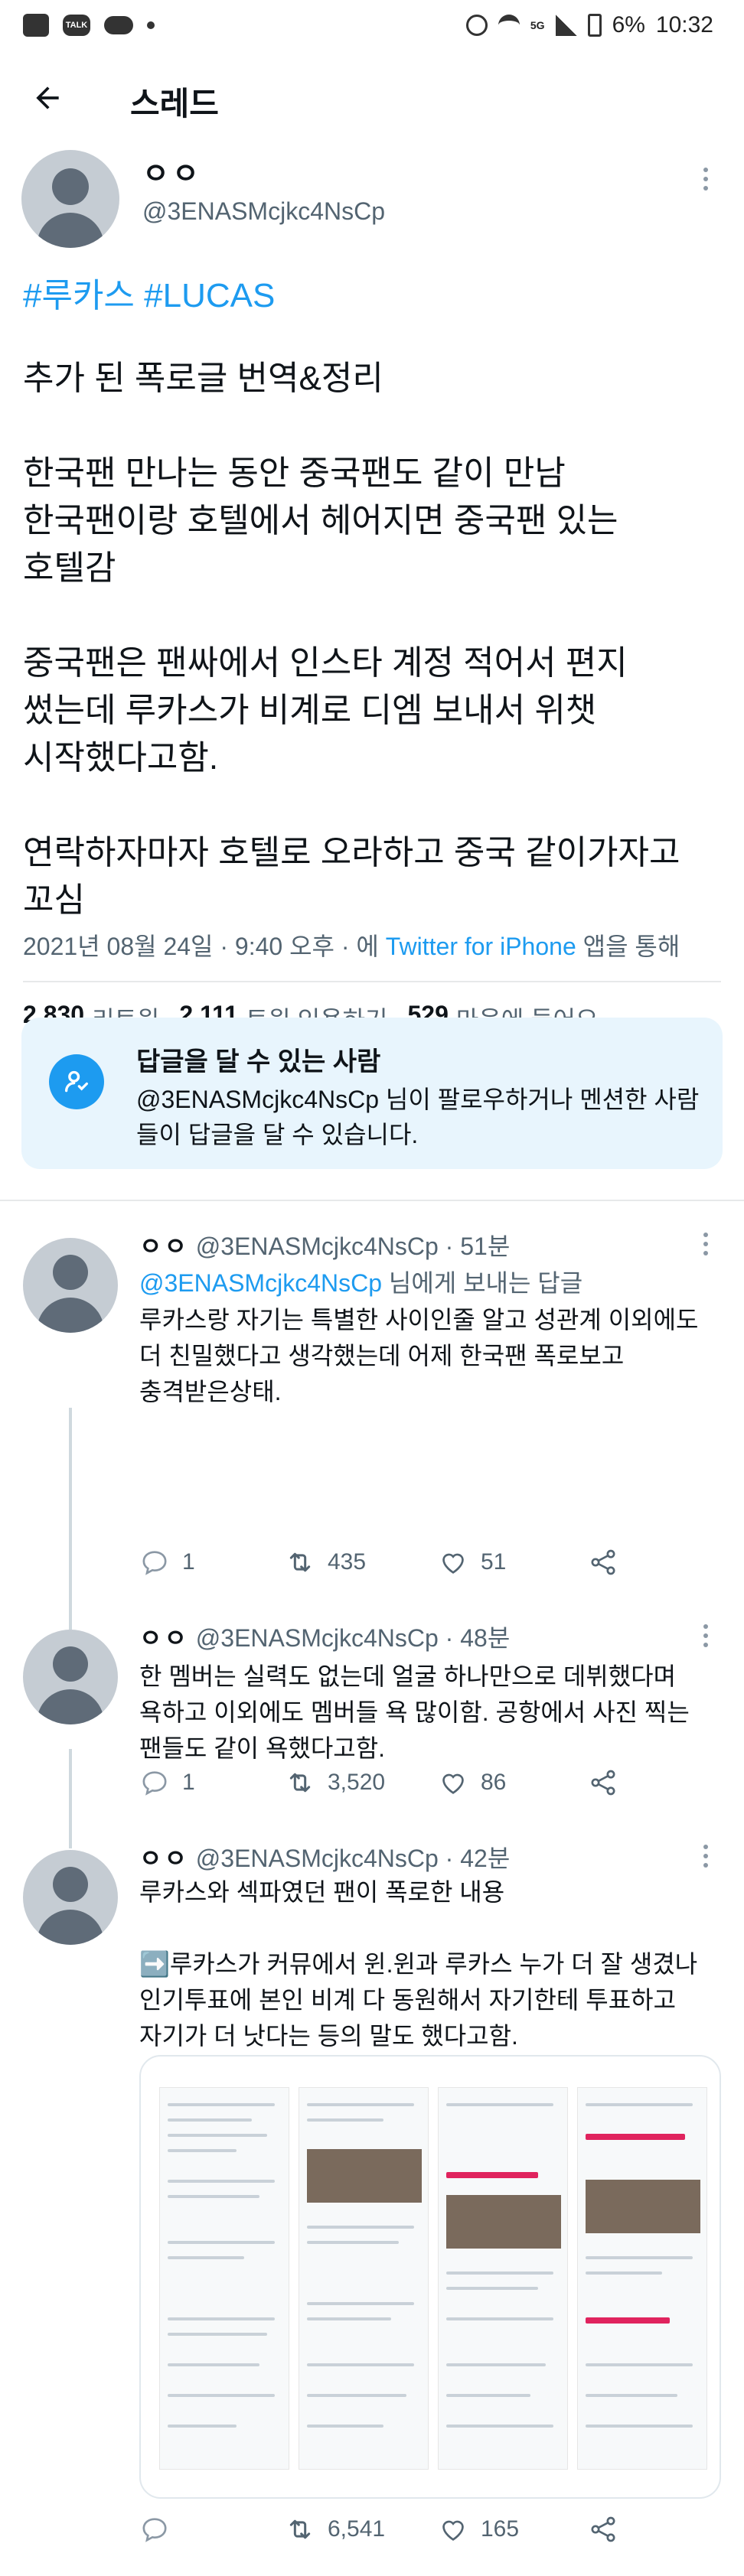 Image resolution: width=744 pixels, height=2576 pixels. I want to click on replying-to: @3ENASMcjkc4NsCp 님에게 보내는 답글, so click(360, 1282).